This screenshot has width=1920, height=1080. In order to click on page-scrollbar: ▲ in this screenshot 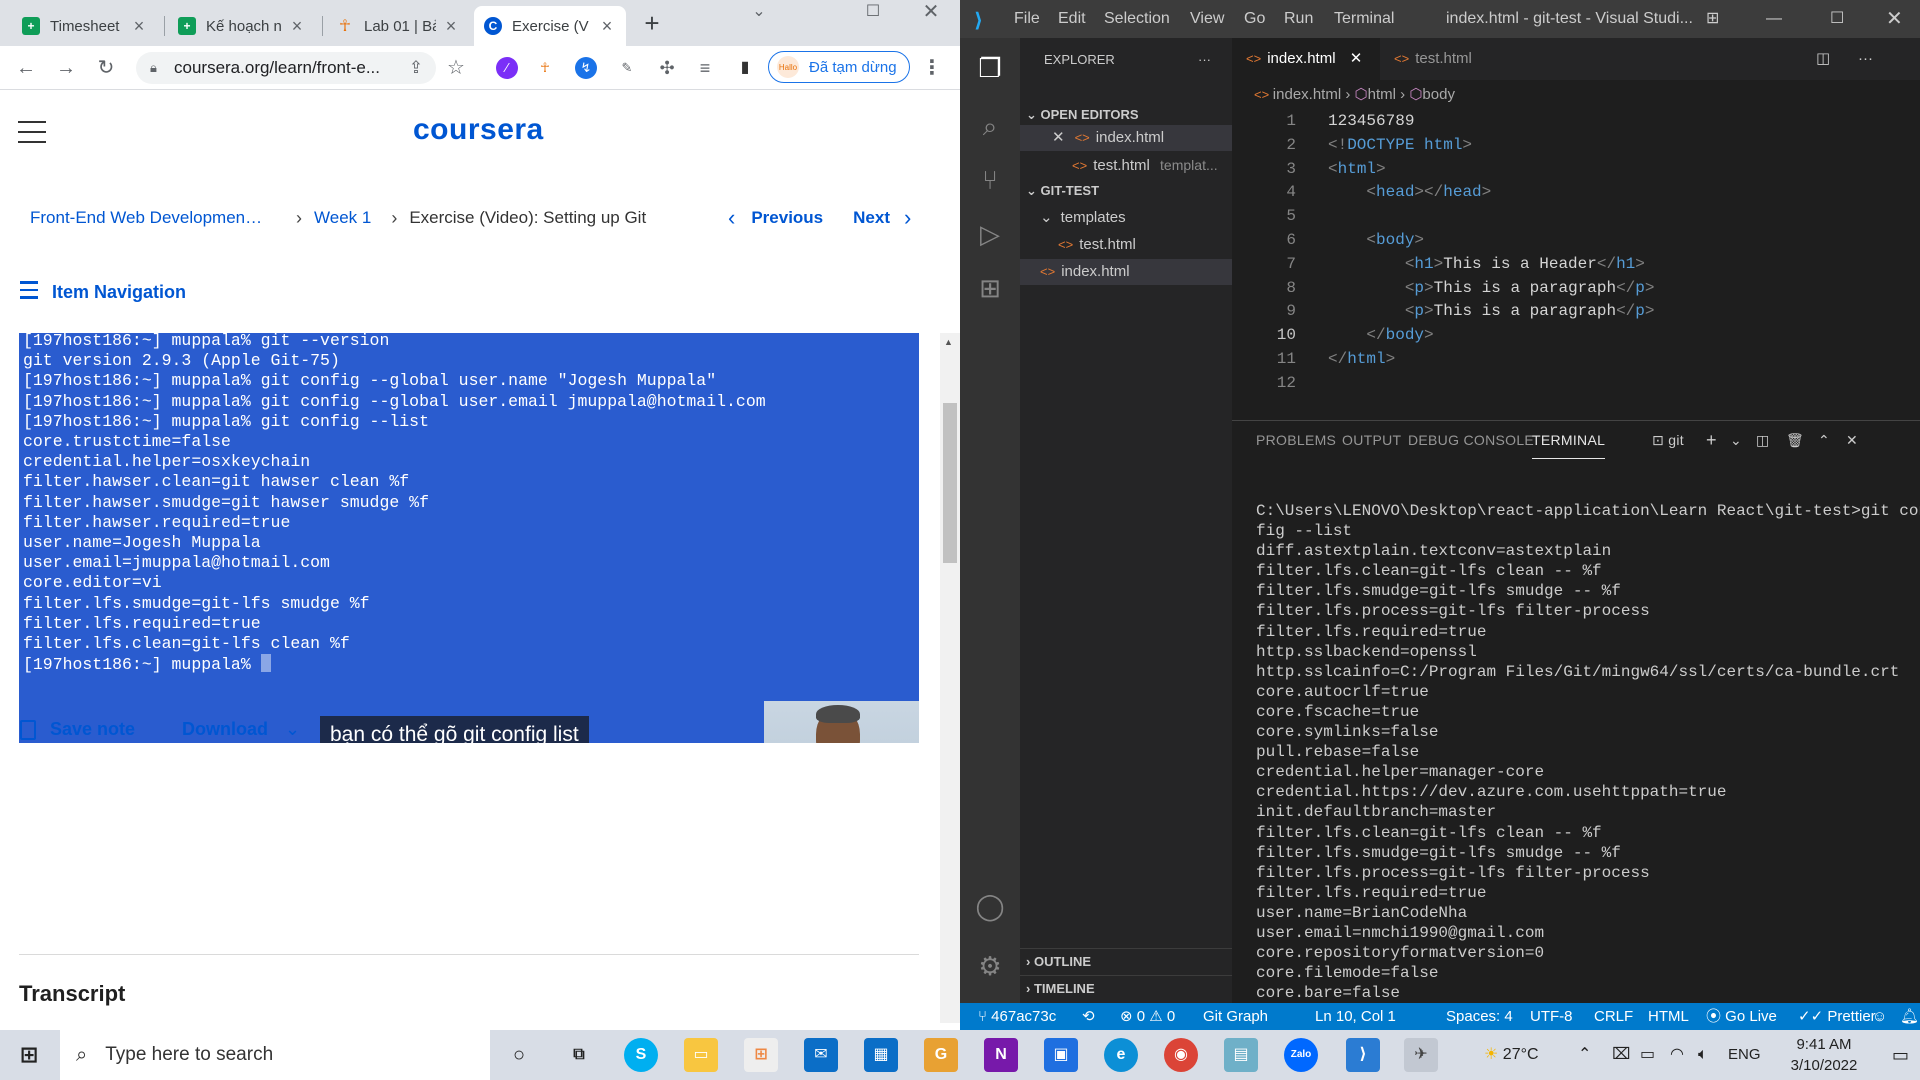, I will do `click(950, 678)`.